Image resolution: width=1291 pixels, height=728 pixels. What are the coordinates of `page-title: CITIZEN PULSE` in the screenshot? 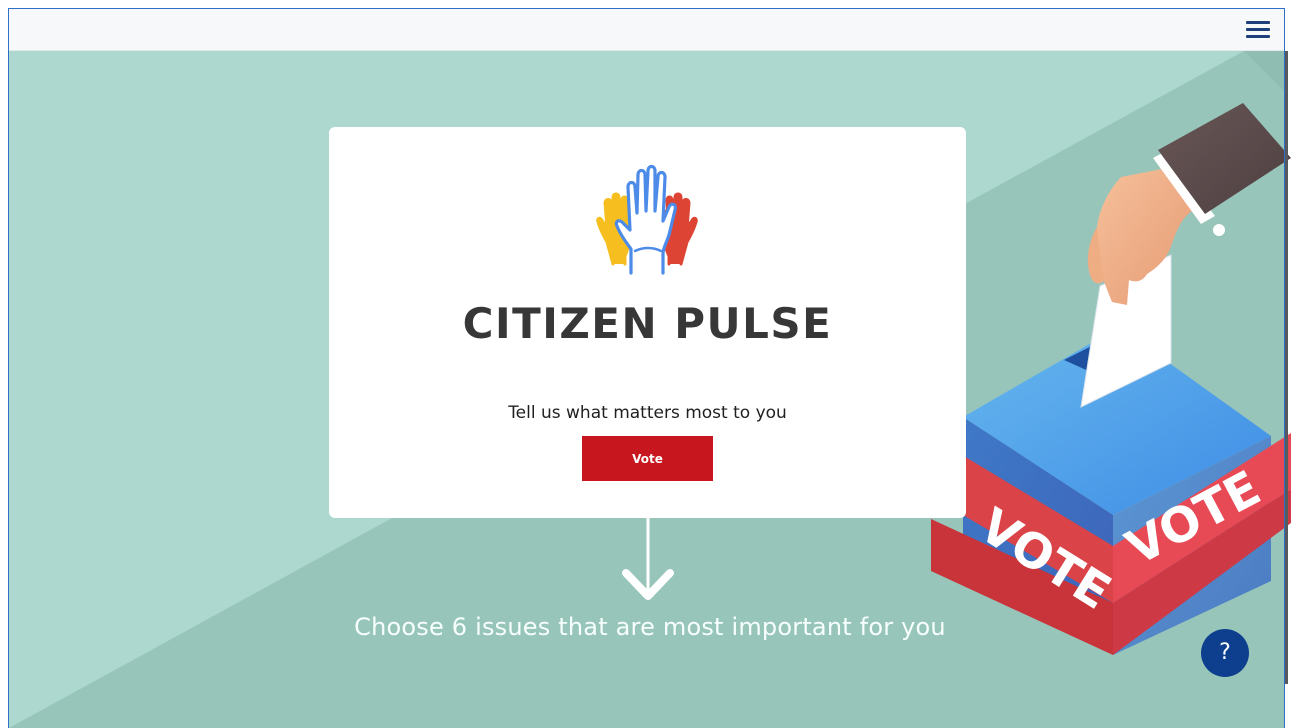 It's located at (647, 323).